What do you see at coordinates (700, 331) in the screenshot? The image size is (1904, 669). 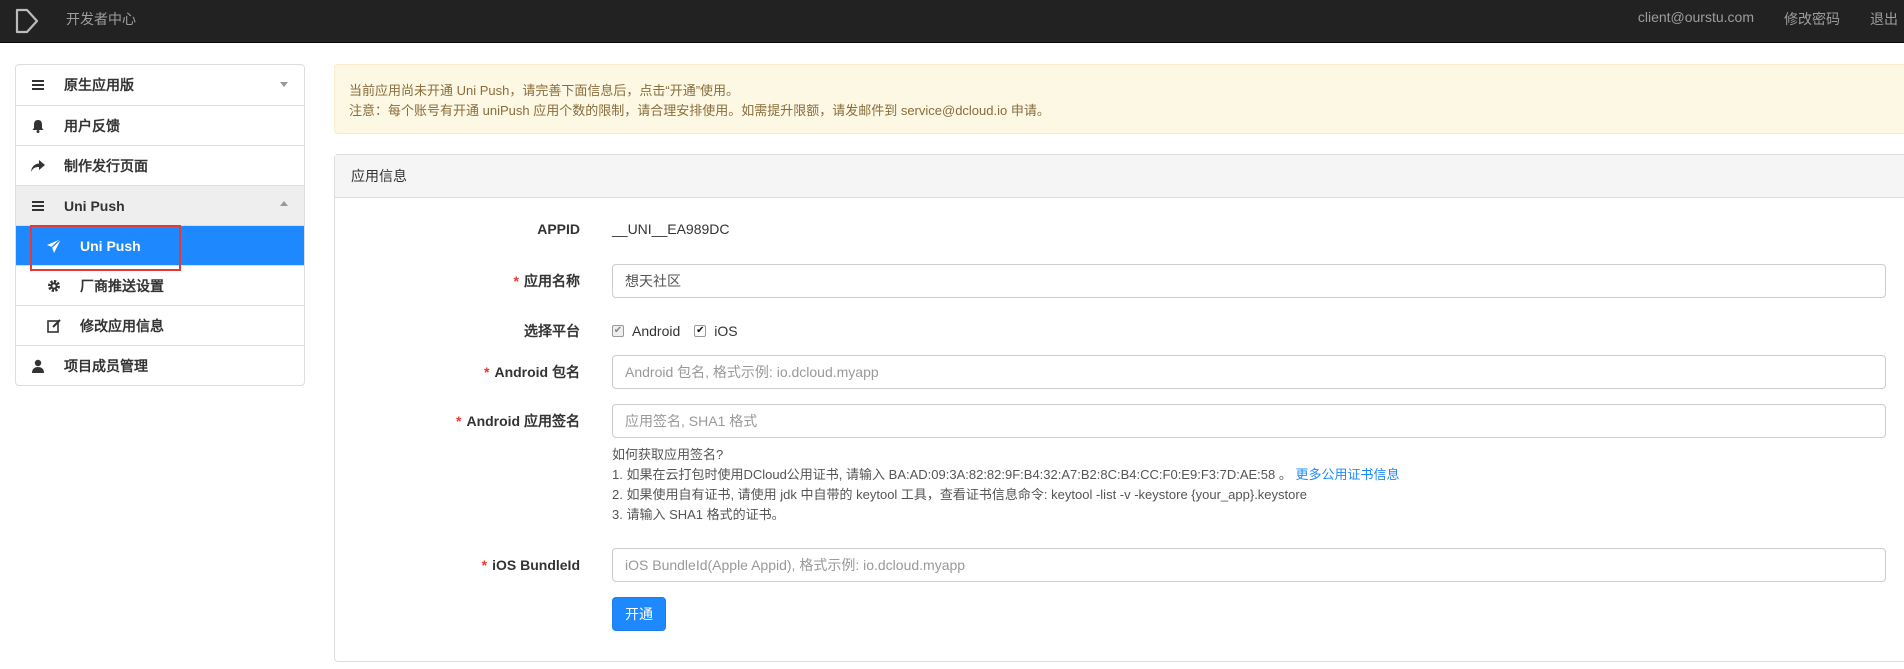 I see `ios-checkbox: ✔` at bounding box center [700, 331].